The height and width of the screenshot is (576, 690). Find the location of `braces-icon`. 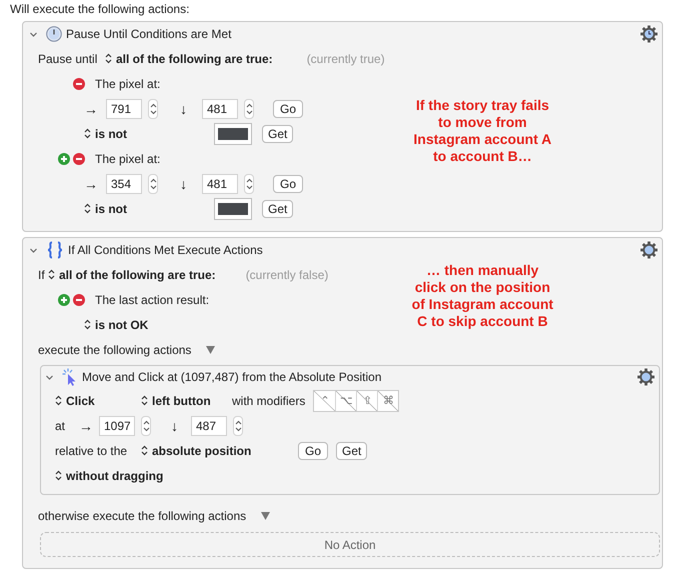

braces-icon is located at coordinates (55, 250).